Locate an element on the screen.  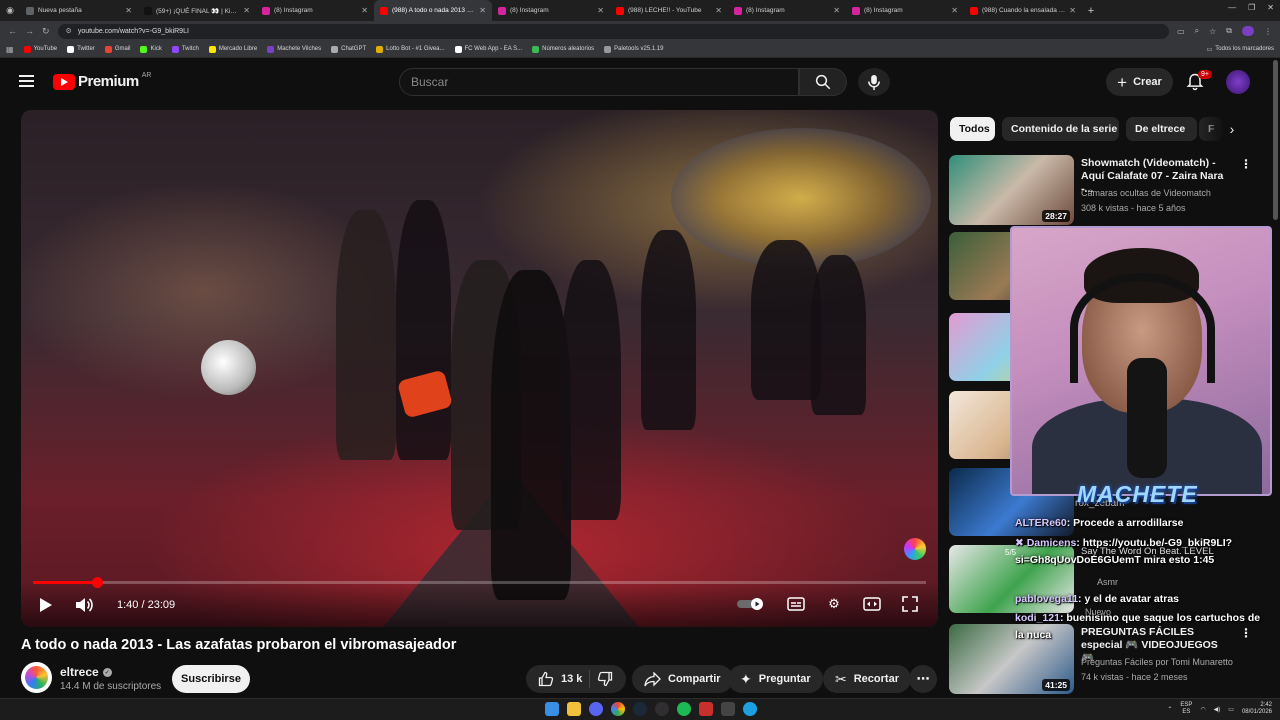
recommended-channel: Preguntas Fáciles por Tomi Munaretto is located at coordinates (1161, 662).